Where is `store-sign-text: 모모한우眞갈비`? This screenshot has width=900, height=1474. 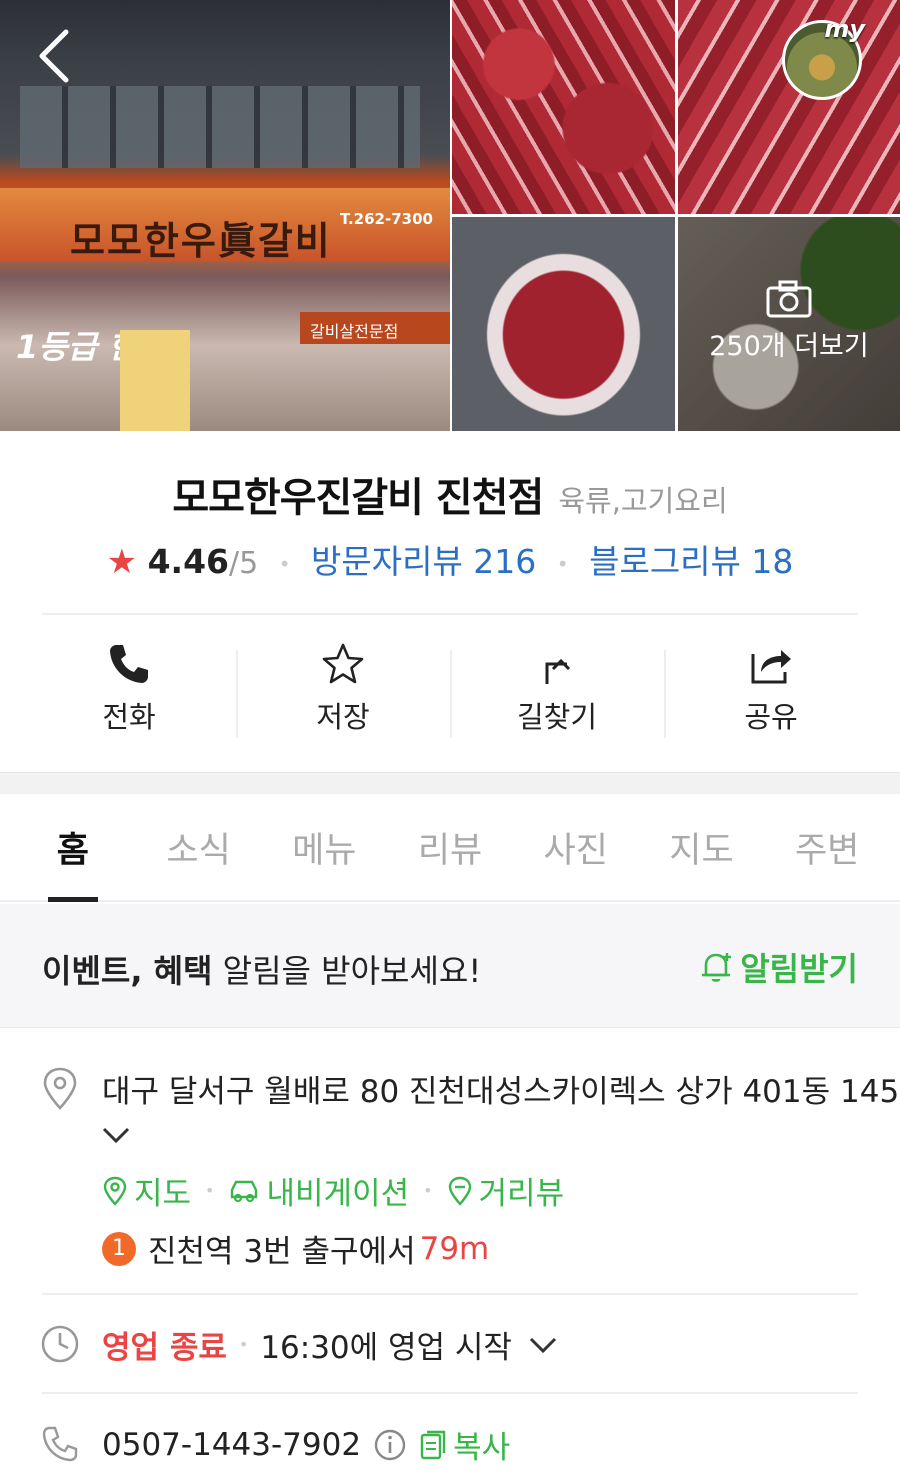 store-sign-text: 모모한우眞갈비 is located at coordinates (201, 241).